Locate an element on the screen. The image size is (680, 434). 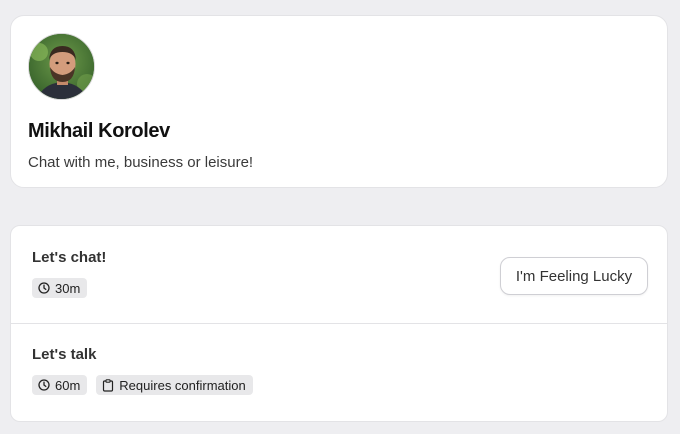
confirmation-badge: Requires confirmation is located at coordinates (174, 385).